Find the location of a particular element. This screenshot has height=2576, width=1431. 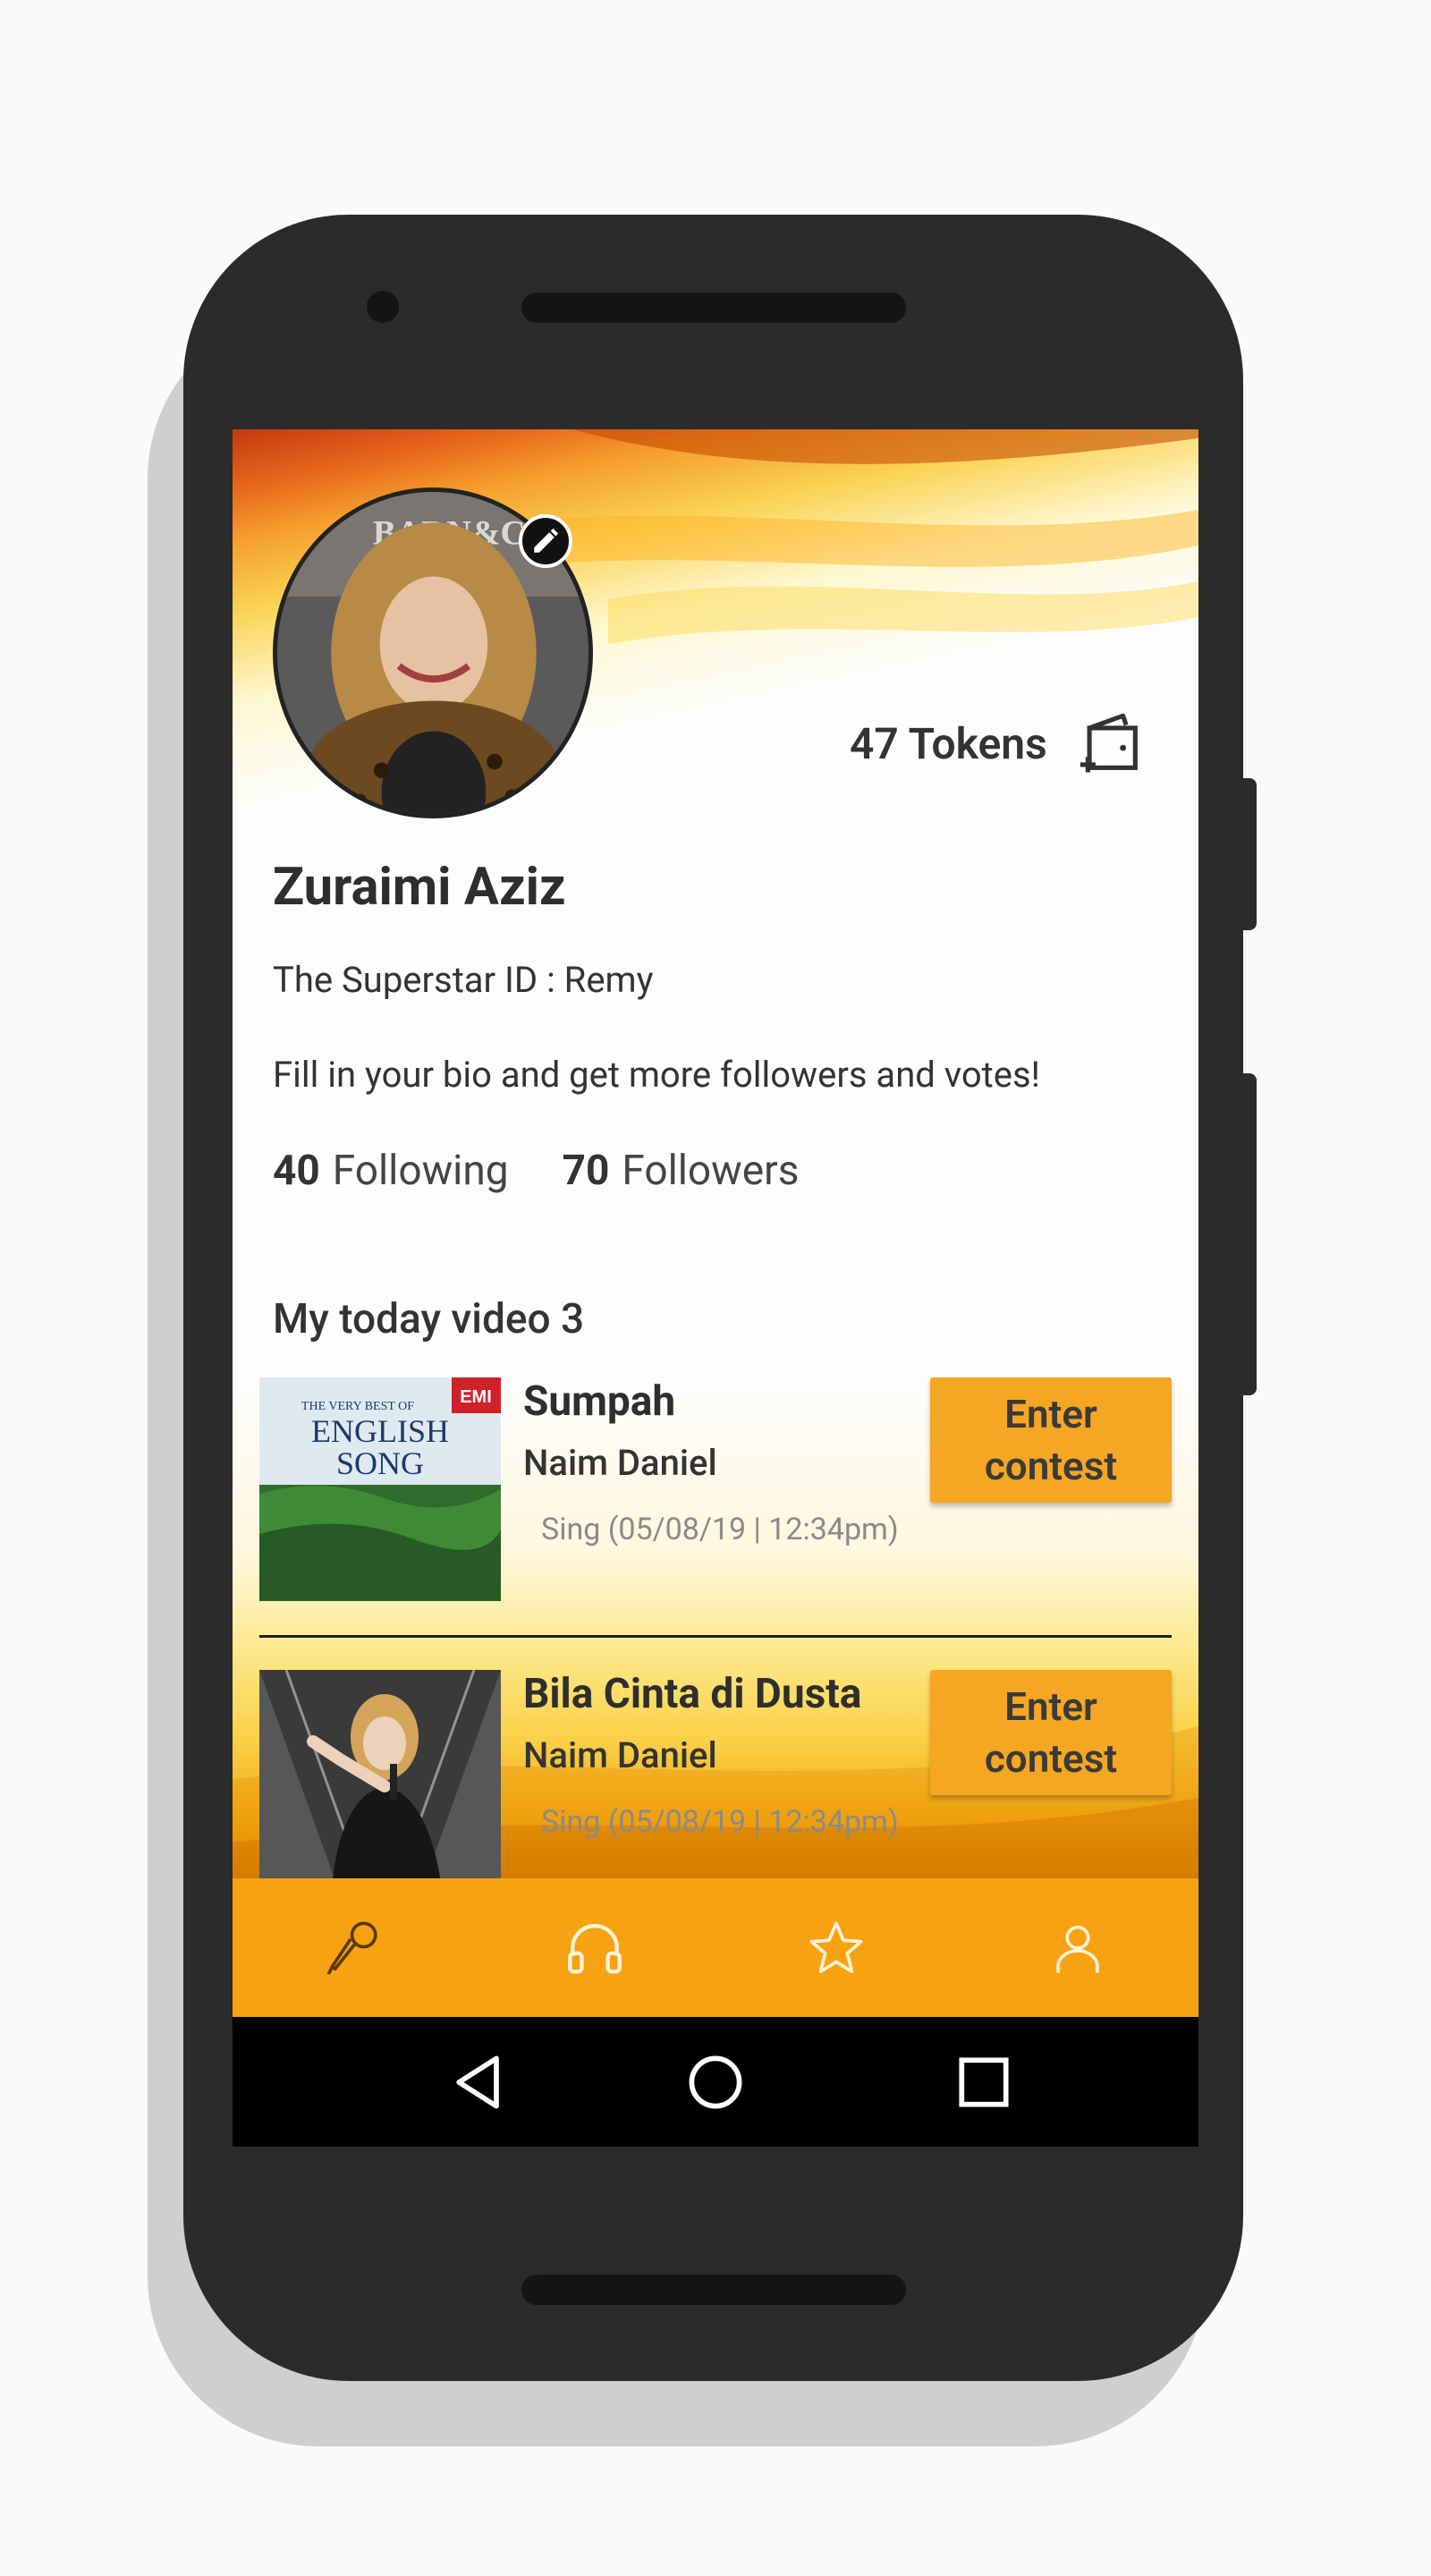

bottom-navigation is located at coordinates (716, 1947).